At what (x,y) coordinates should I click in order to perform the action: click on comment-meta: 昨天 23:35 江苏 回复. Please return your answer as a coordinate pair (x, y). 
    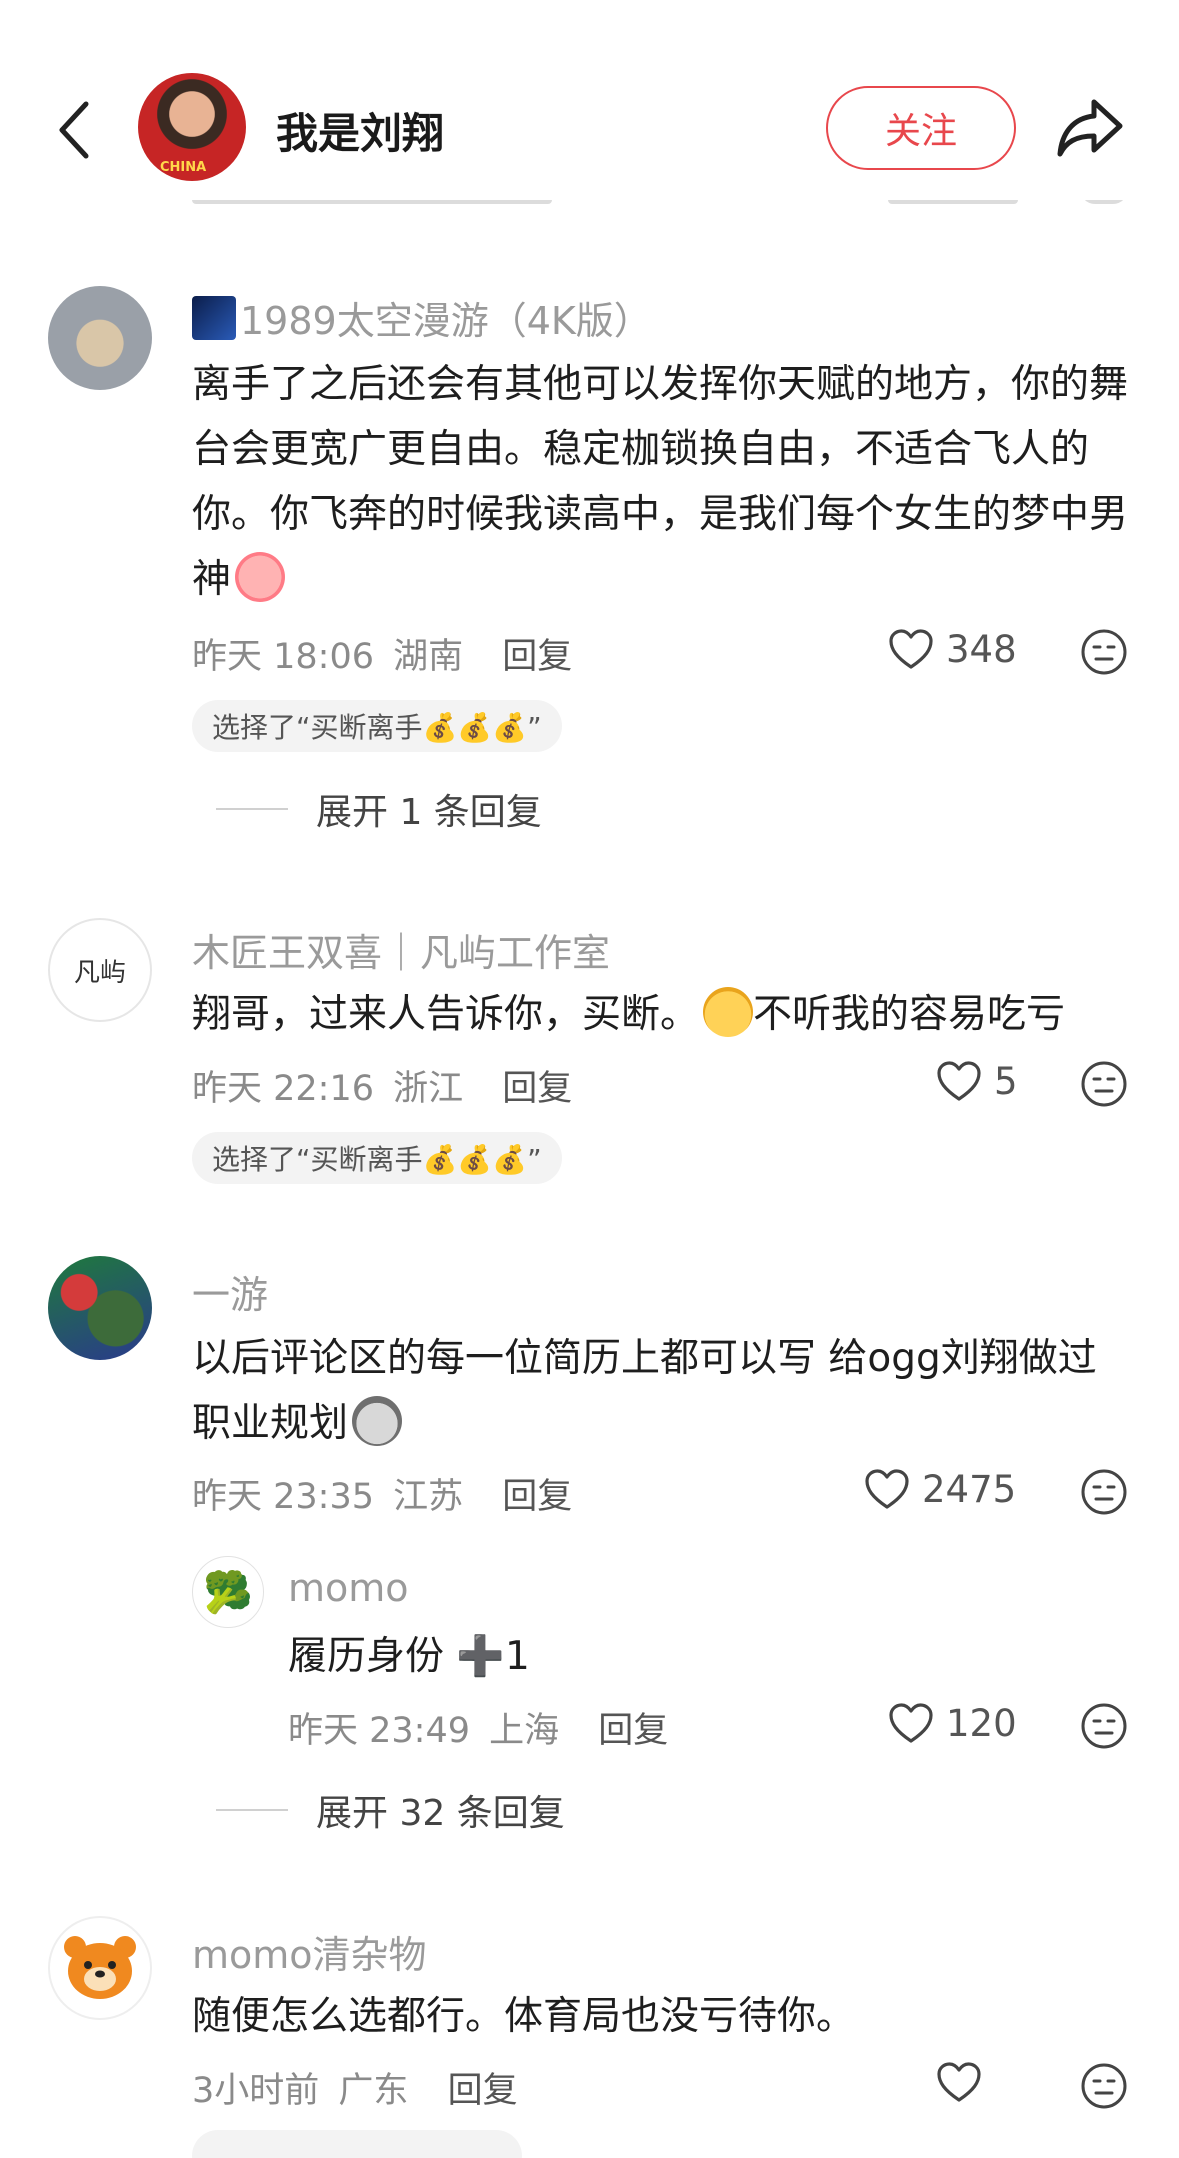
    Looking at the image, I should click on (382, 1493).